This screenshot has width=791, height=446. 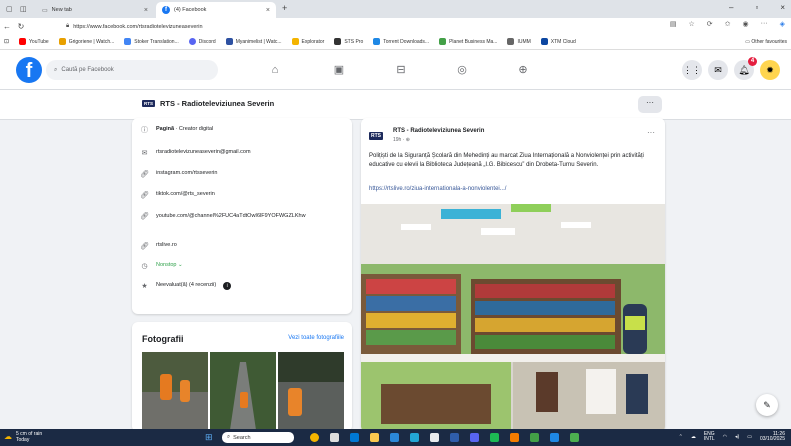 I want to click on profile-avatar: ✹, so click(x=770, y=70).